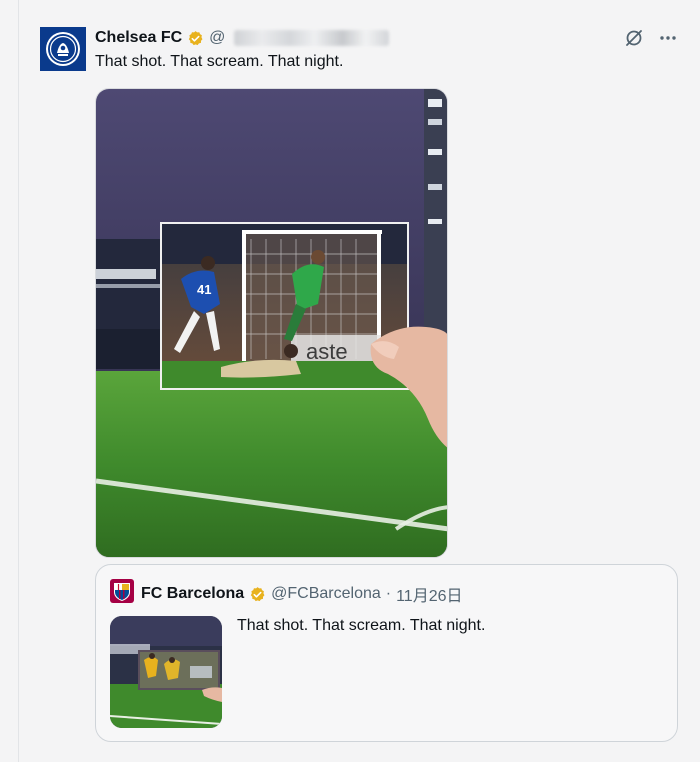 The image size is (700, 762). I want to click on tweet-actions, so click(651, 38).